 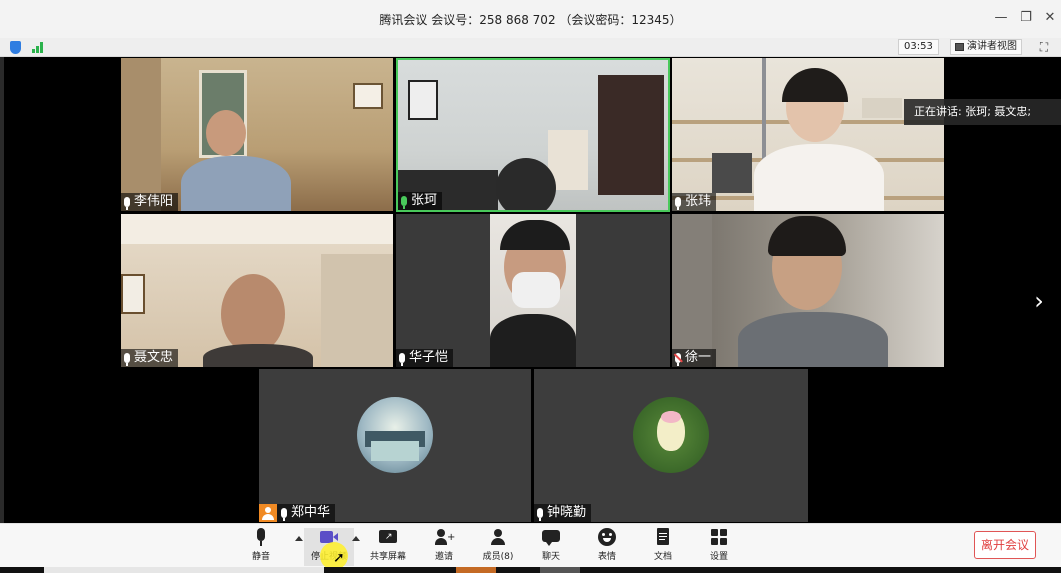 What do you see at coordinates (918, 47) in the screenshot?
I see `meeting-timer: 03:53` at bounding box center [918, 47].